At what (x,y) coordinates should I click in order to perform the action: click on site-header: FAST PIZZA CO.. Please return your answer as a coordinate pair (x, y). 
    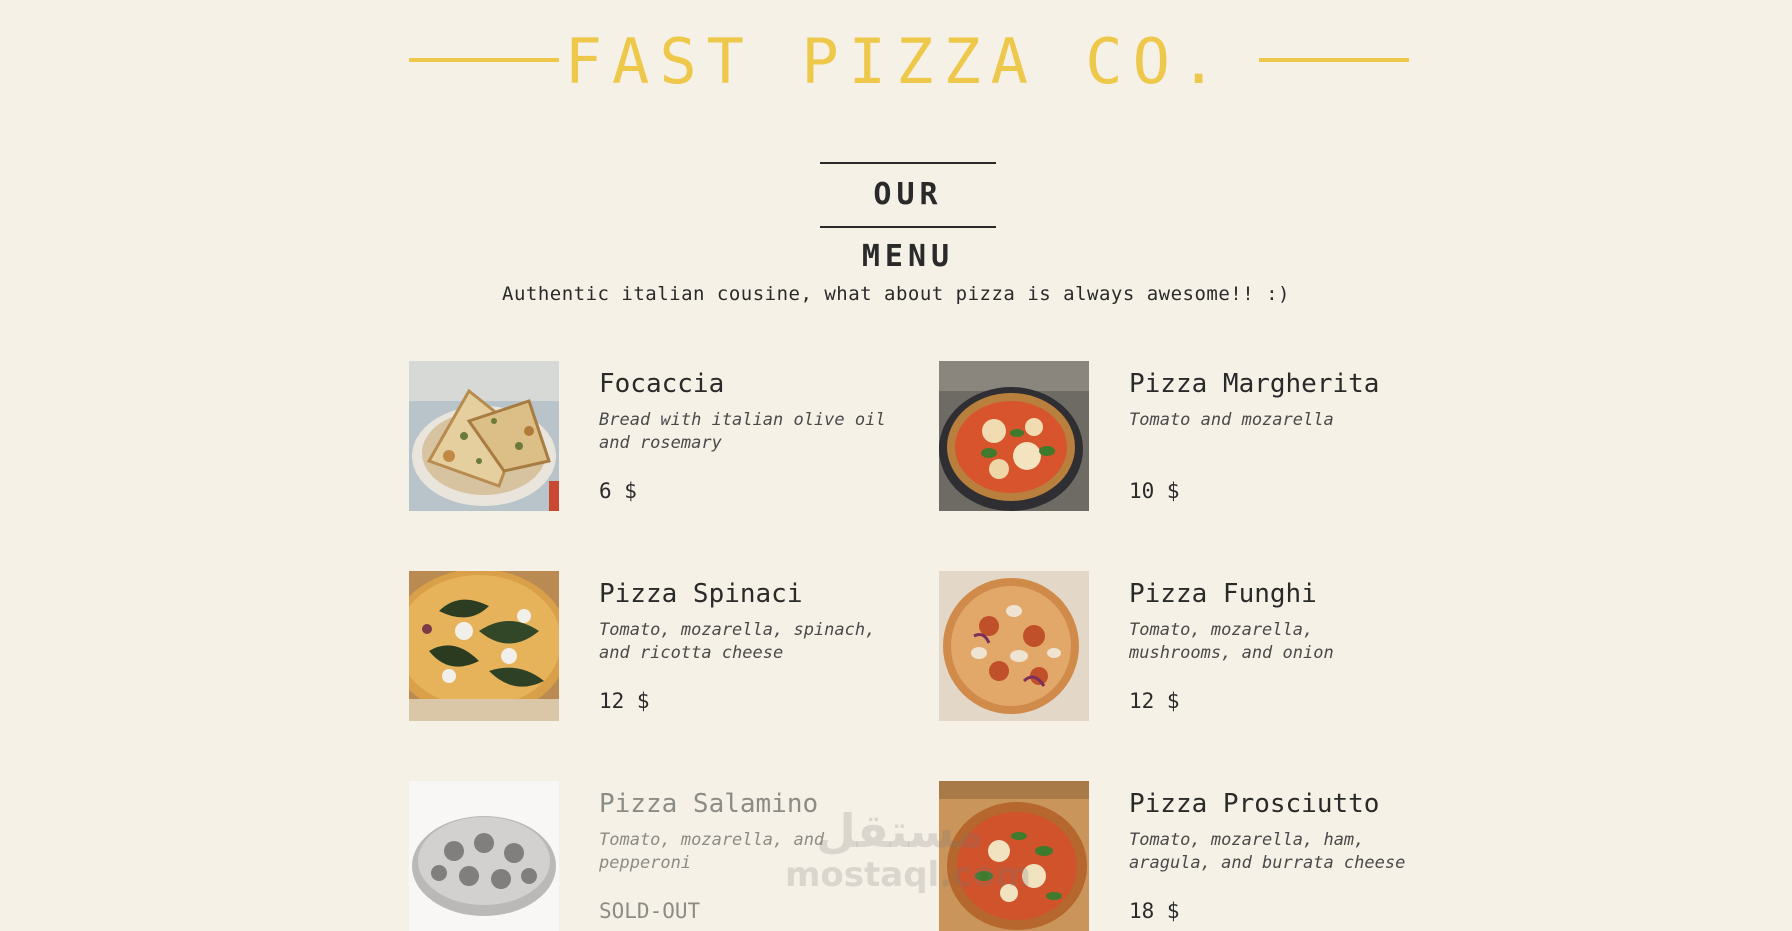
    Looking at the image, I should click on (896, 62).